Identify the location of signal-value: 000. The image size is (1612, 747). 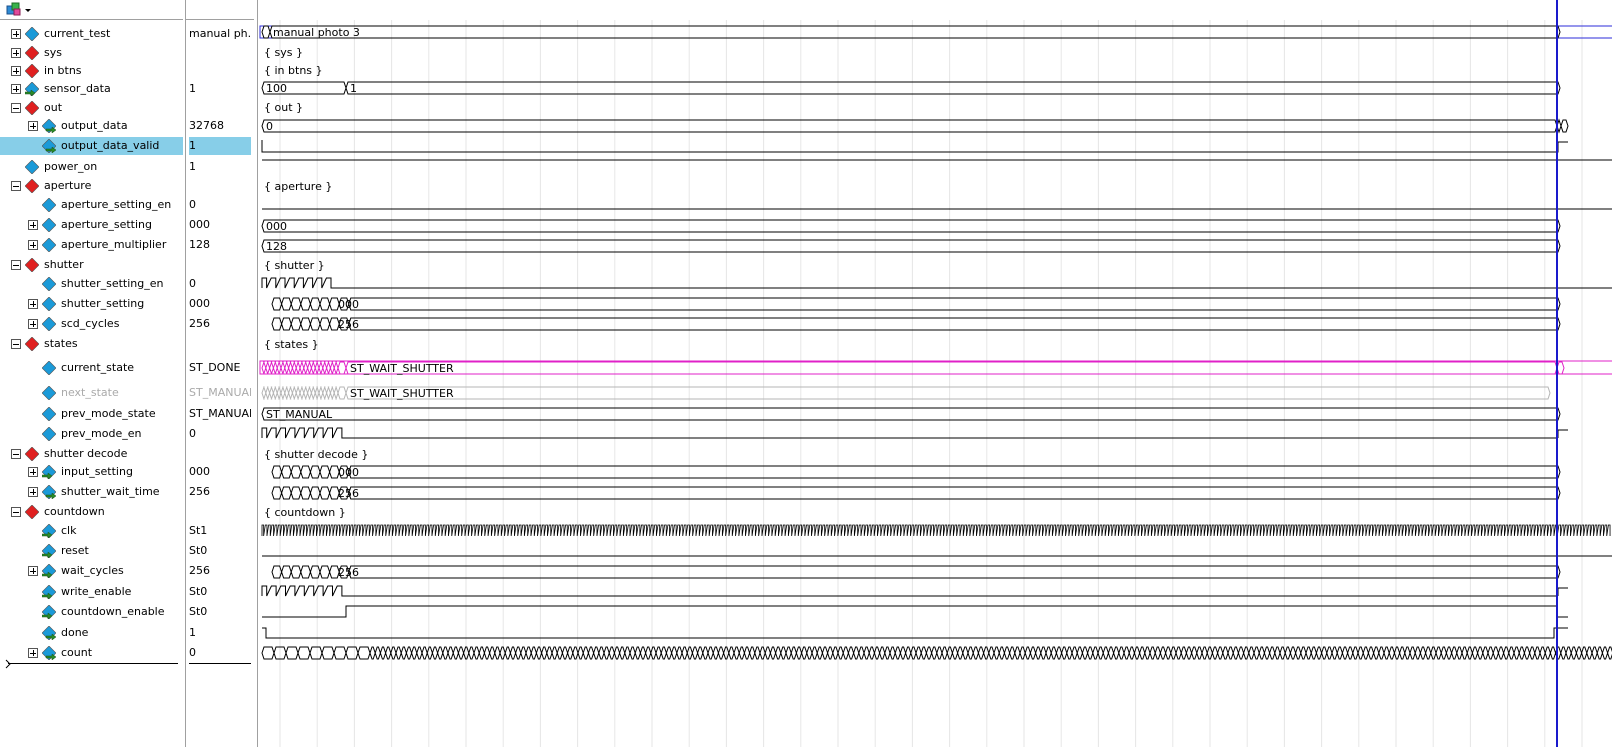
(199, 224).